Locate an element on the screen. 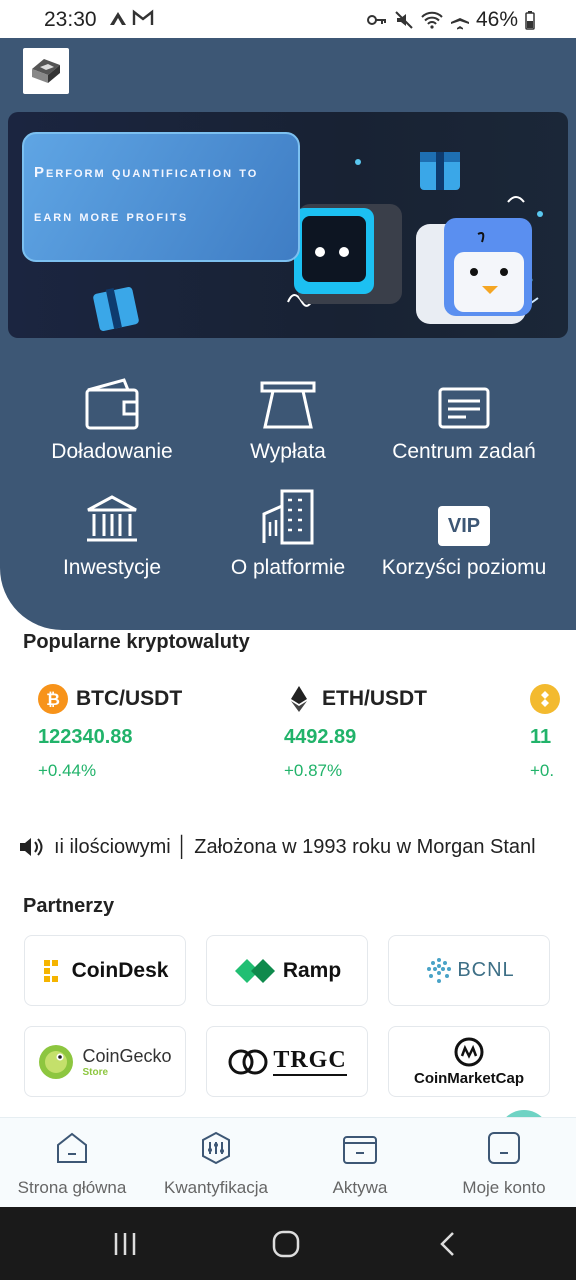 The width and height of the screenshot is (576, 1280). coin-price: 4492.89 is located at coordinates (320, 737).